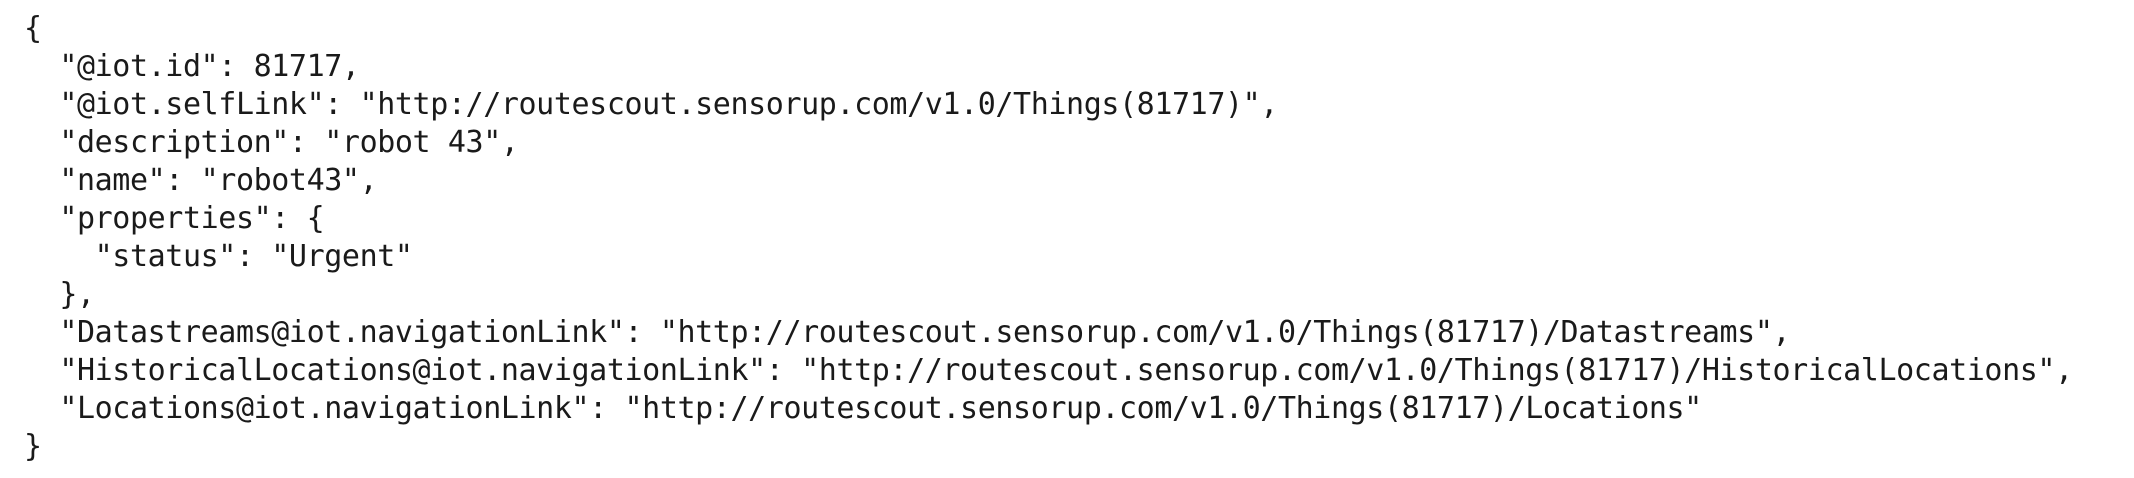  Describe the element at coordinates (192, 66) in the screenshot. I see `json-line-iot-id: "@iot.id": 81717,` at that location.